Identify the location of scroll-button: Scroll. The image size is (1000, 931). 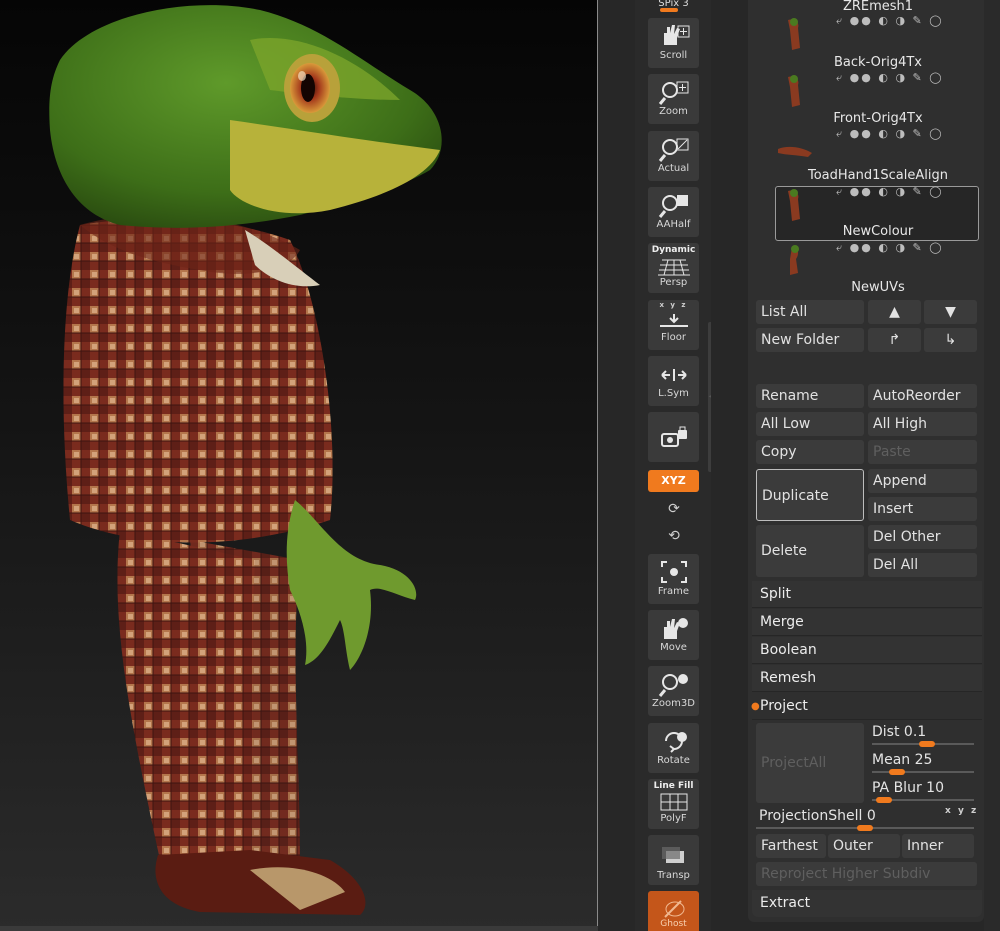
(673, 43).